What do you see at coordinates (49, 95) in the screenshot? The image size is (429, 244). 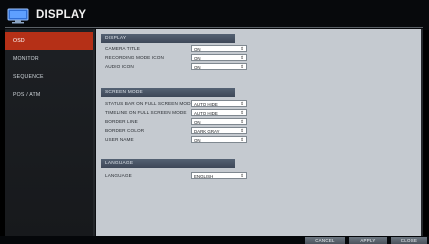 I see `sidebar-item-pos-atm: POS / ATM` at bounding box center [49, 95].